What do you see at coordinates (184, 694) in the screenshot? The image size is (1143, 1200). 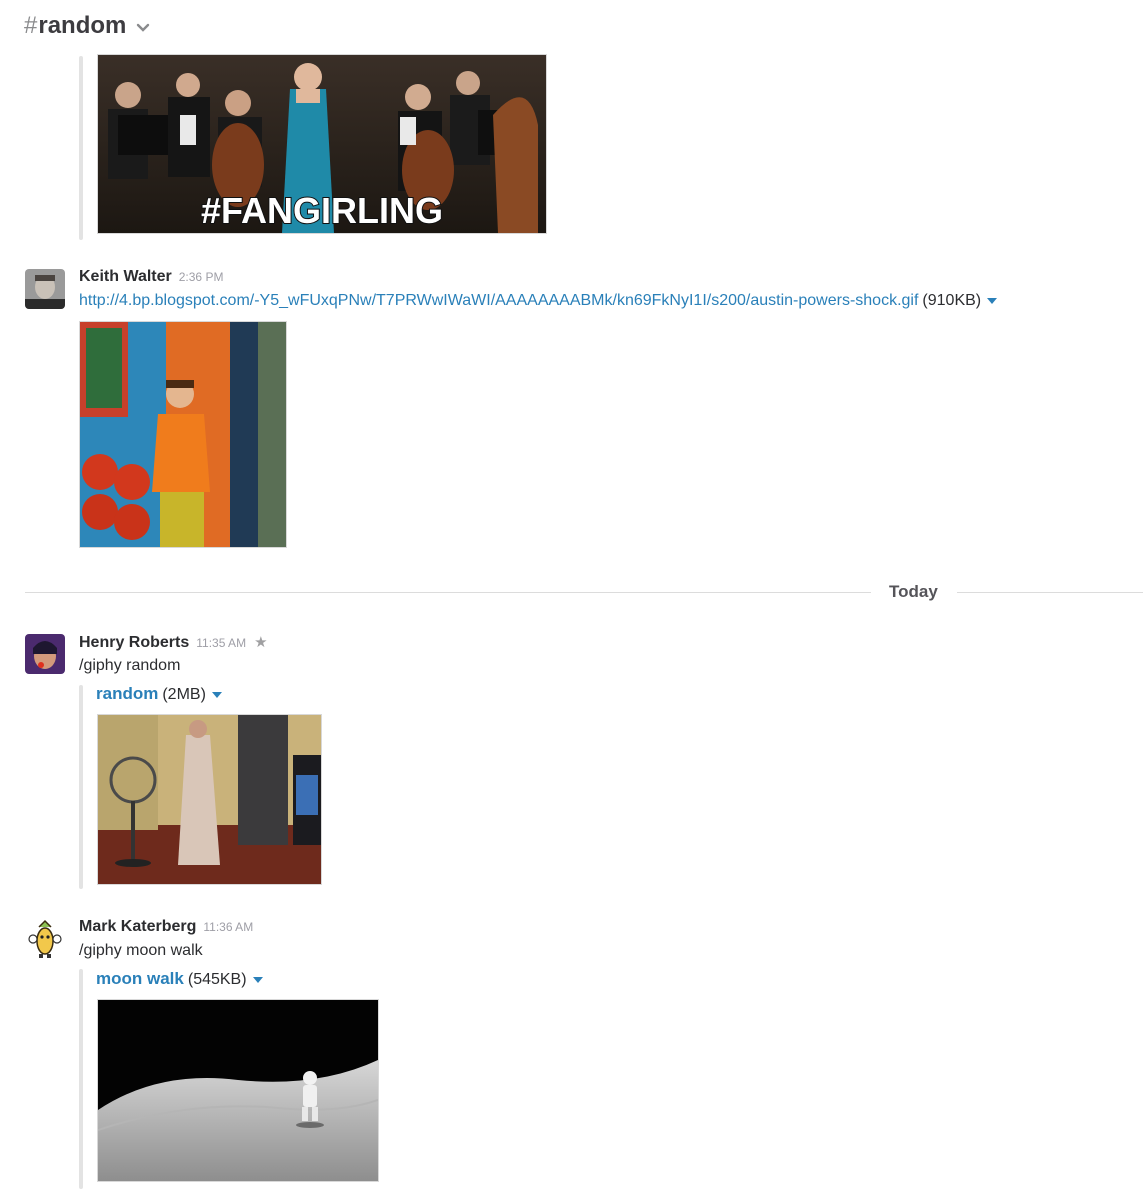 I see `file-size: (2MB)` at bounding box center [184, 694].